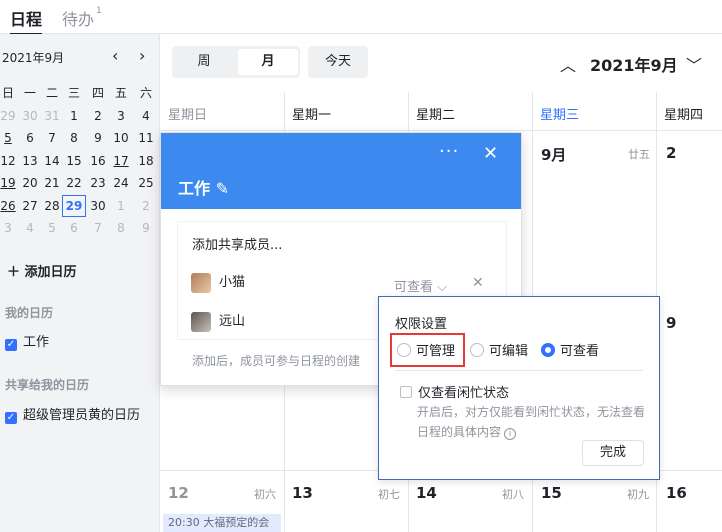 This screenshot has width=722, height=532. What do you see at coordinates (268, 62) in the screenshot?
I see `view-month-button: 月` at bounding box center [268, 62].